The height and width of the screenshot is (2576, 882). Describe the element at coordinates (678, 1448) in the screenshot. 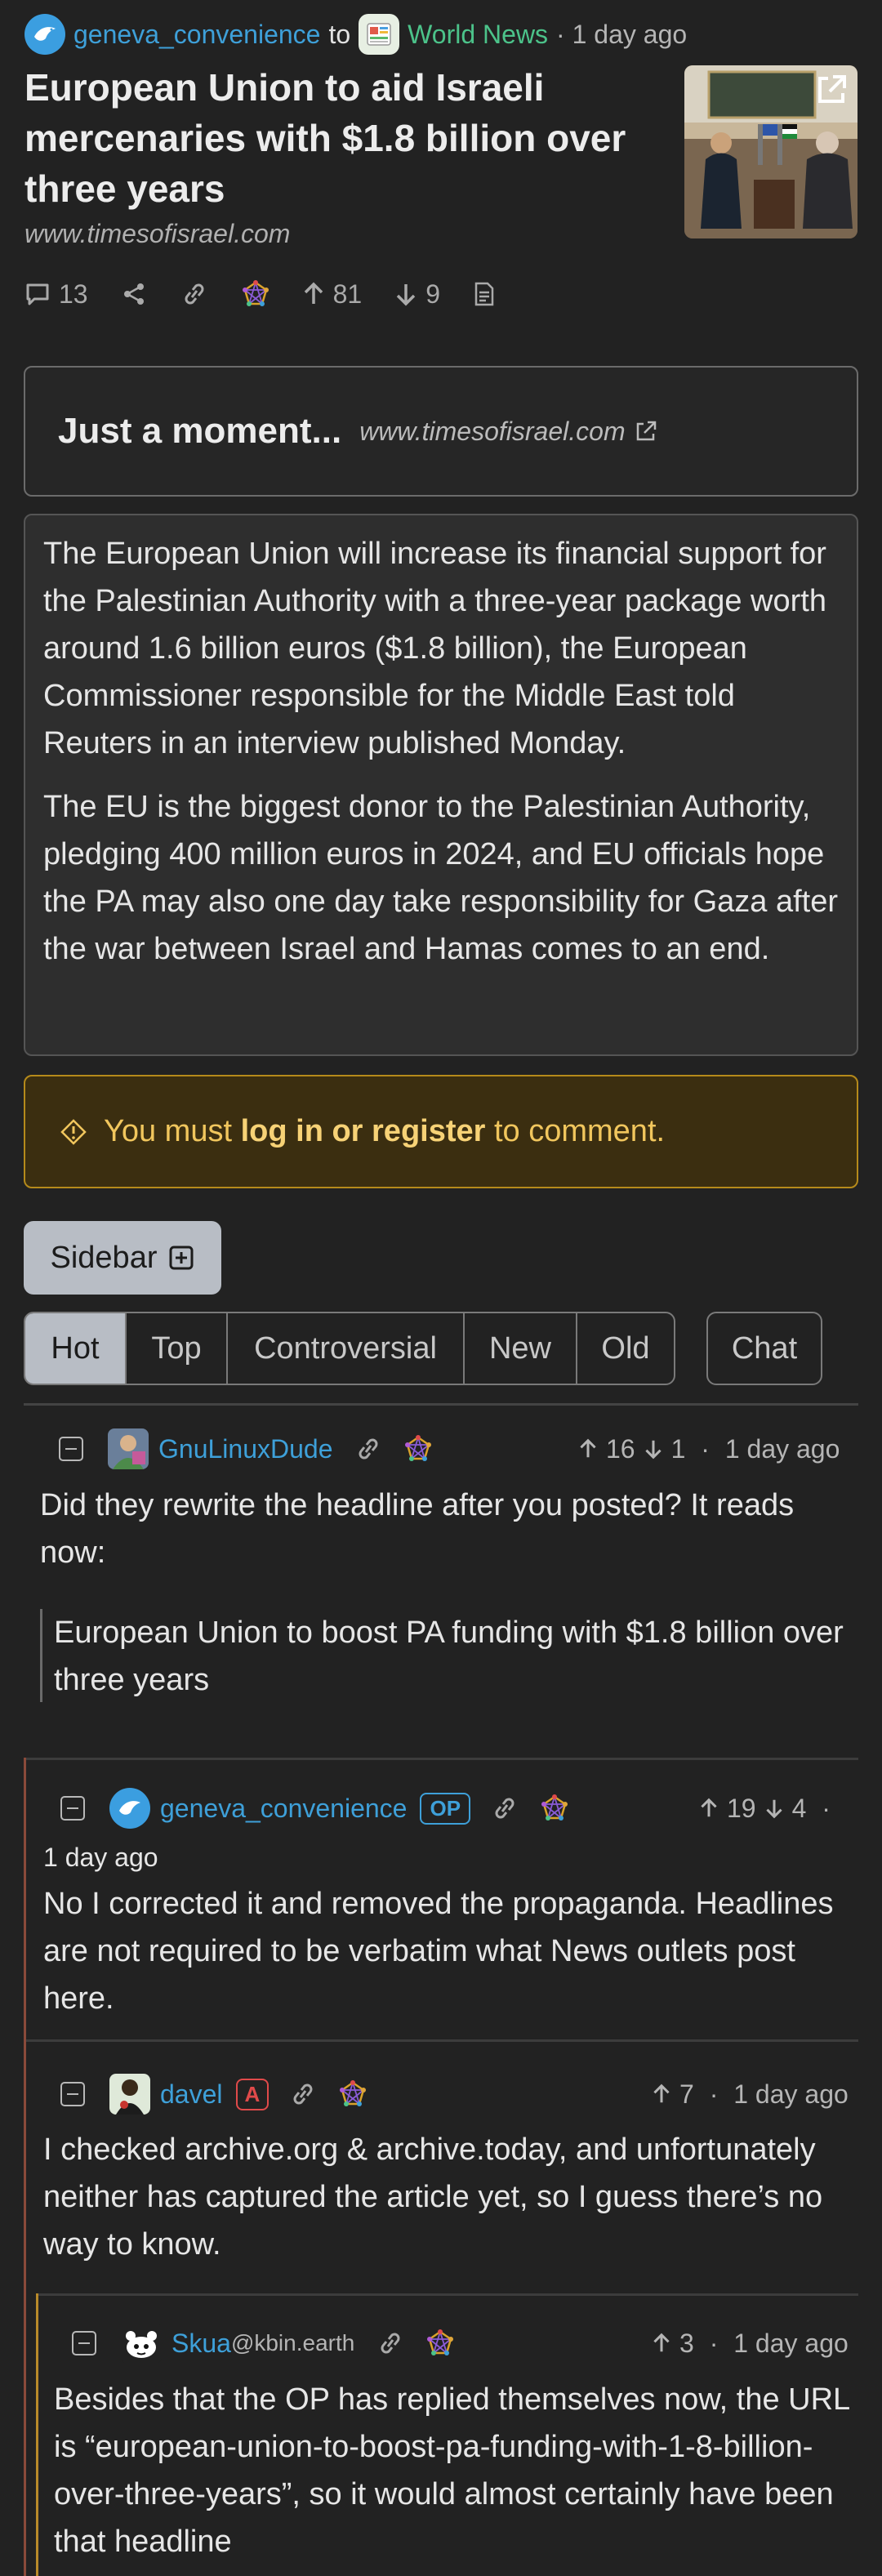

I see `downvote-count: 1` at that location.